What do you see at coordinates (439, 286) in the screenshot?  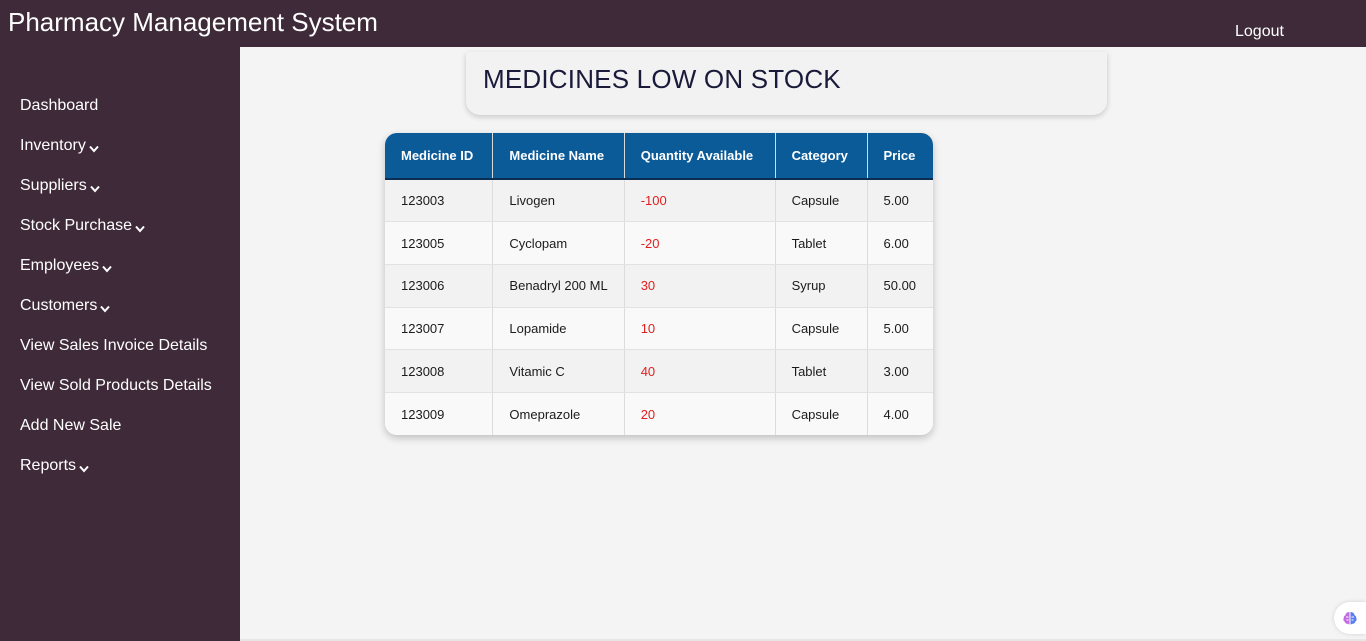 I see `cell-medicine-id: 123006` at bounding box center [439, 286].